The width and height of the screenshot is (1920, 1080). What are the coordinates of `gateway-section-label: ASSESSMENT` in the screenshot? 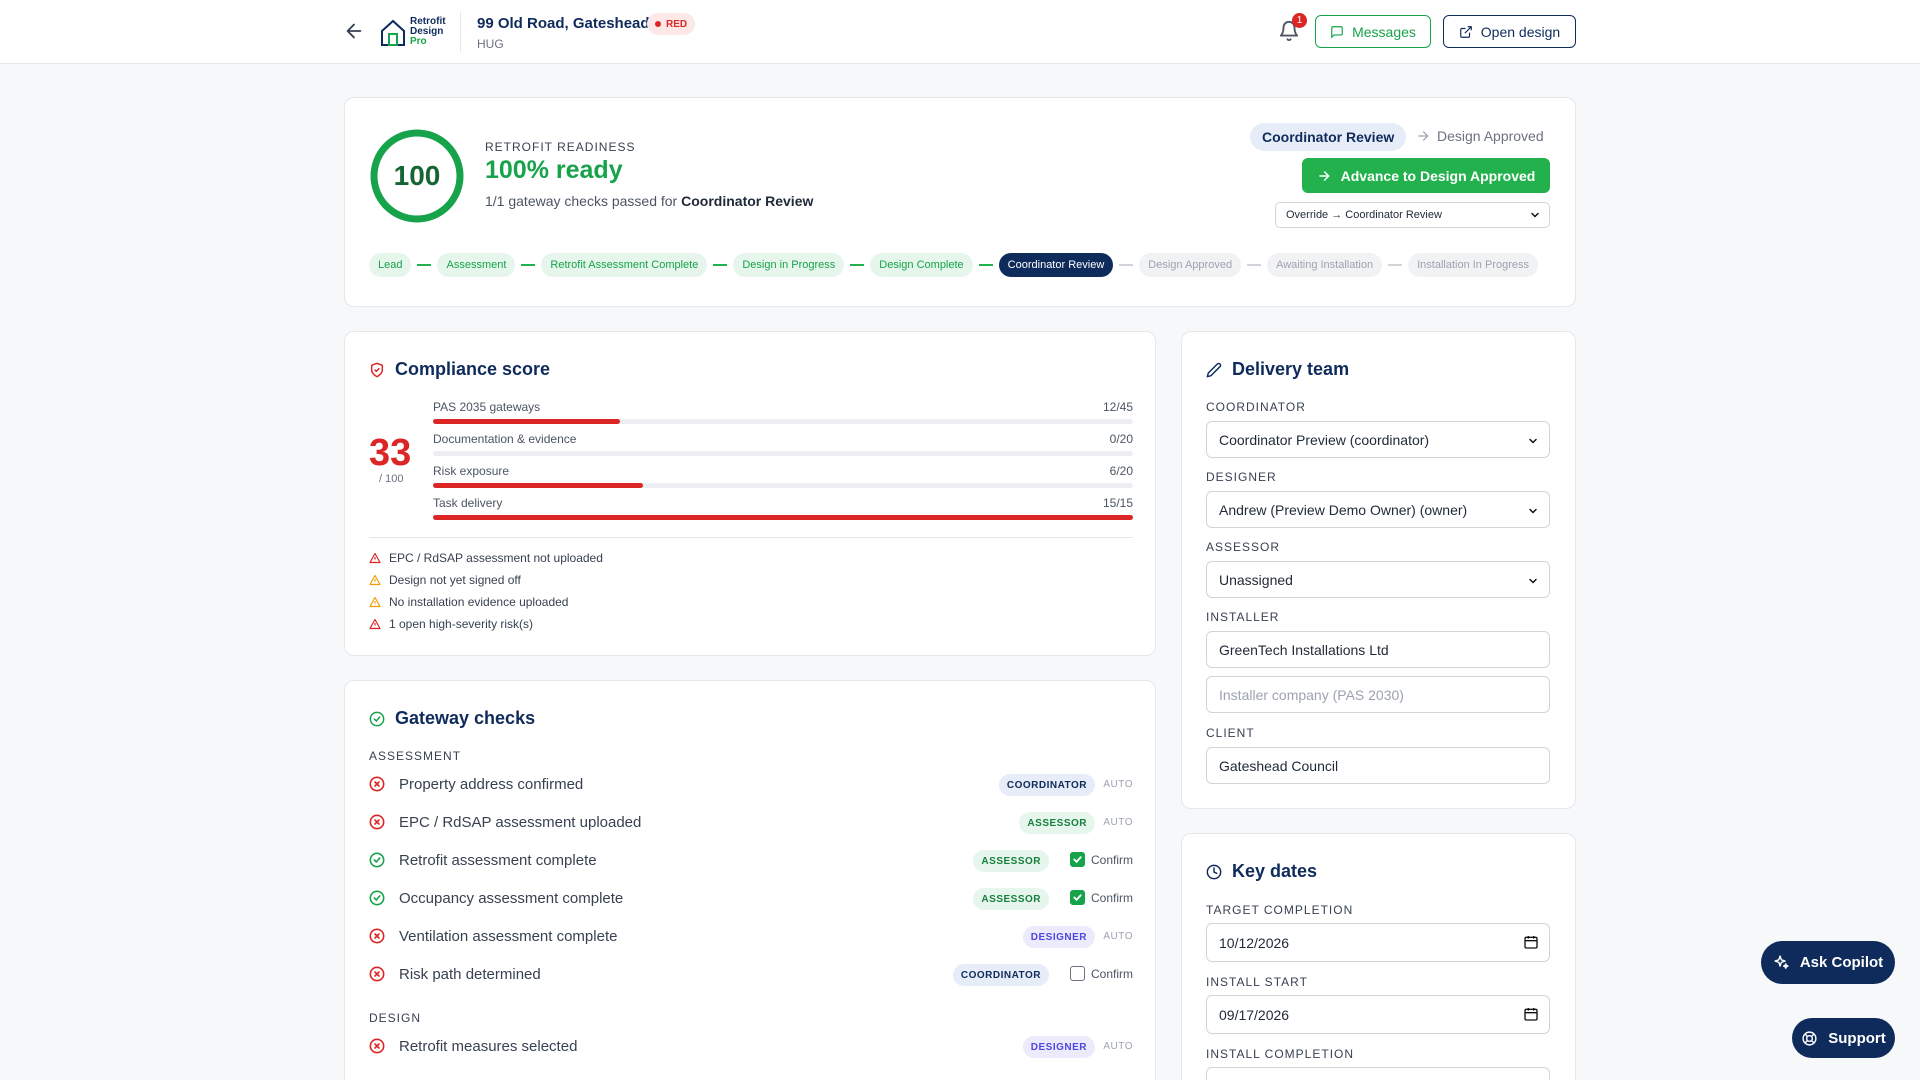 It's located at (415, 756).